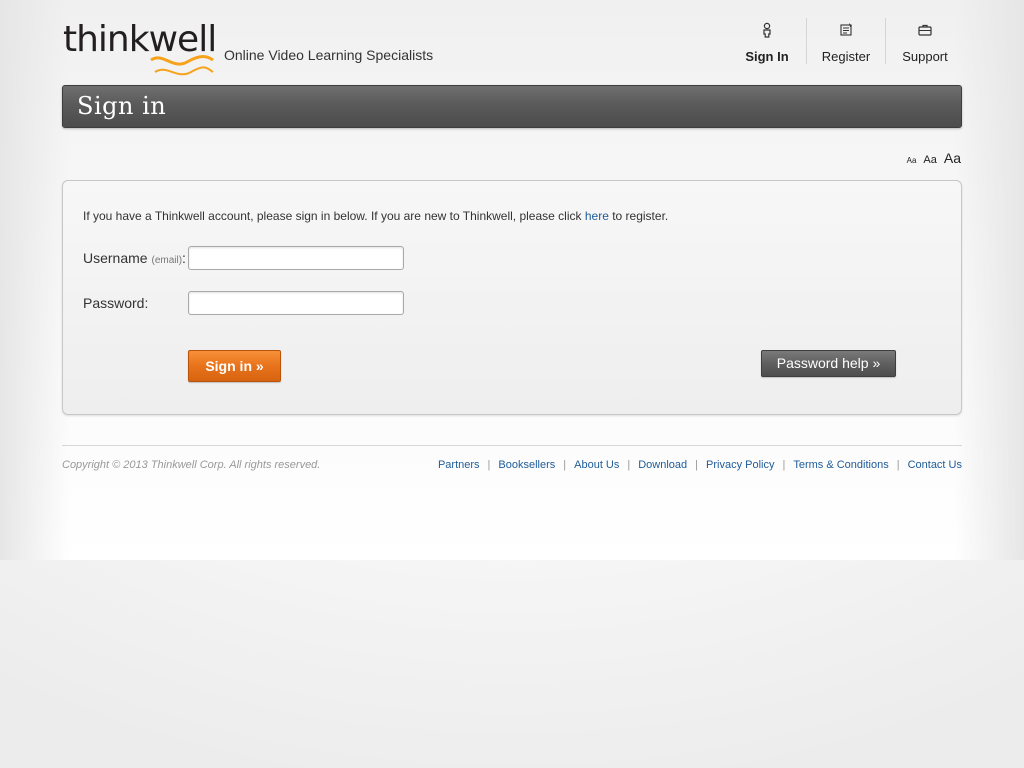 The image size is (1024, 768). What do you see at coordinates (924, 41) in the screenshot?
I see `nav-support: Support` at bounding box center [924, 41].